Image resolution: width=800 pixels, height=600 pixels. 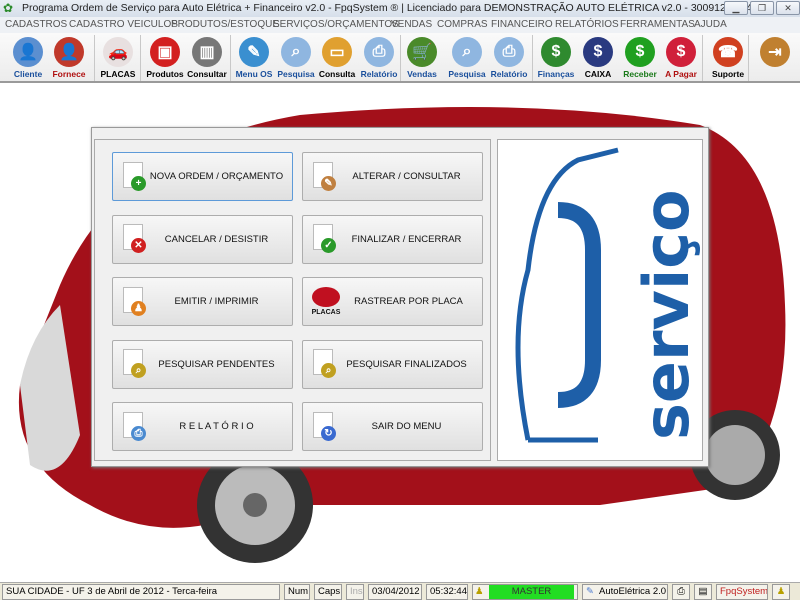 I want to click on toolbar-button-sair: ⇥, so click(x=775, y=58).